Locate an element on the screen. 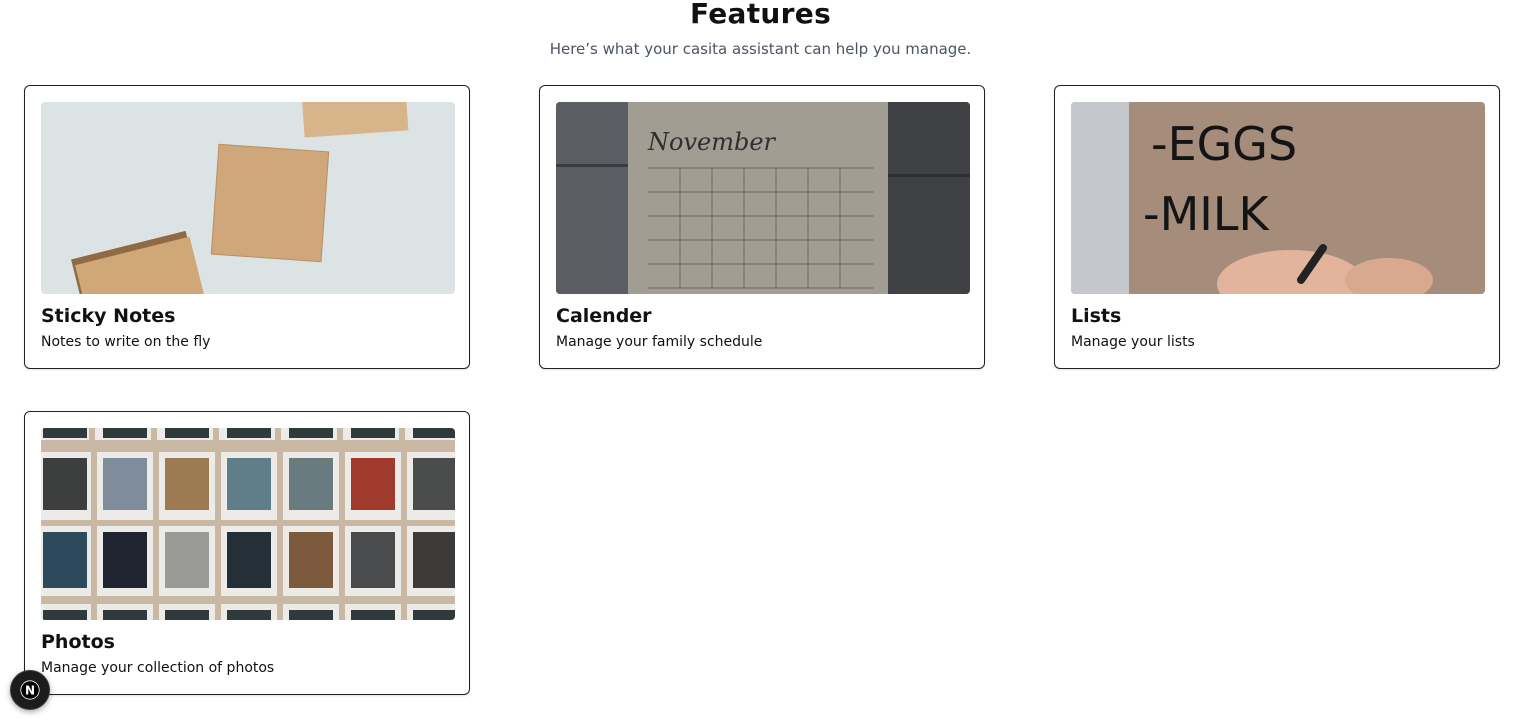 The width and height of the screenshot is (1521, 721). list-image-line-1: -EGGS is located at coordinates (1224, 144).